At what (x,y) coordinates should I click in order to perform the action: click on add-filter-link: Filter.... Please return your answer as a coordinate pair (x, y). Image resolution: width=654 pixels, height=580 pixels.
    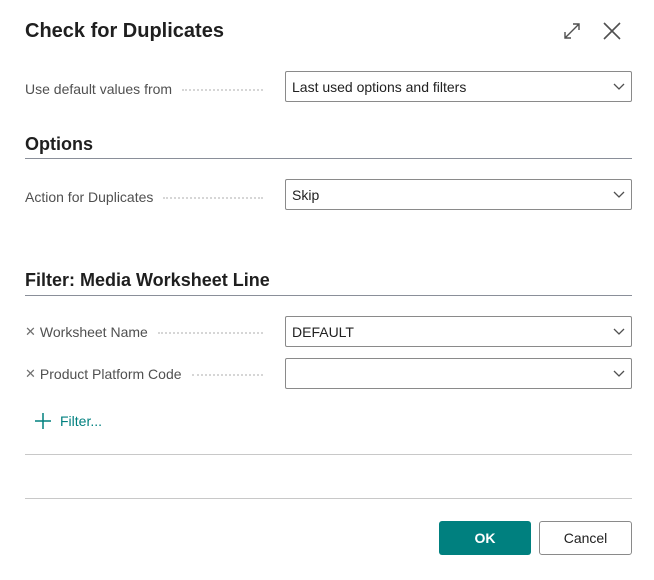
    Looking at the image, I should click on (67, 421).